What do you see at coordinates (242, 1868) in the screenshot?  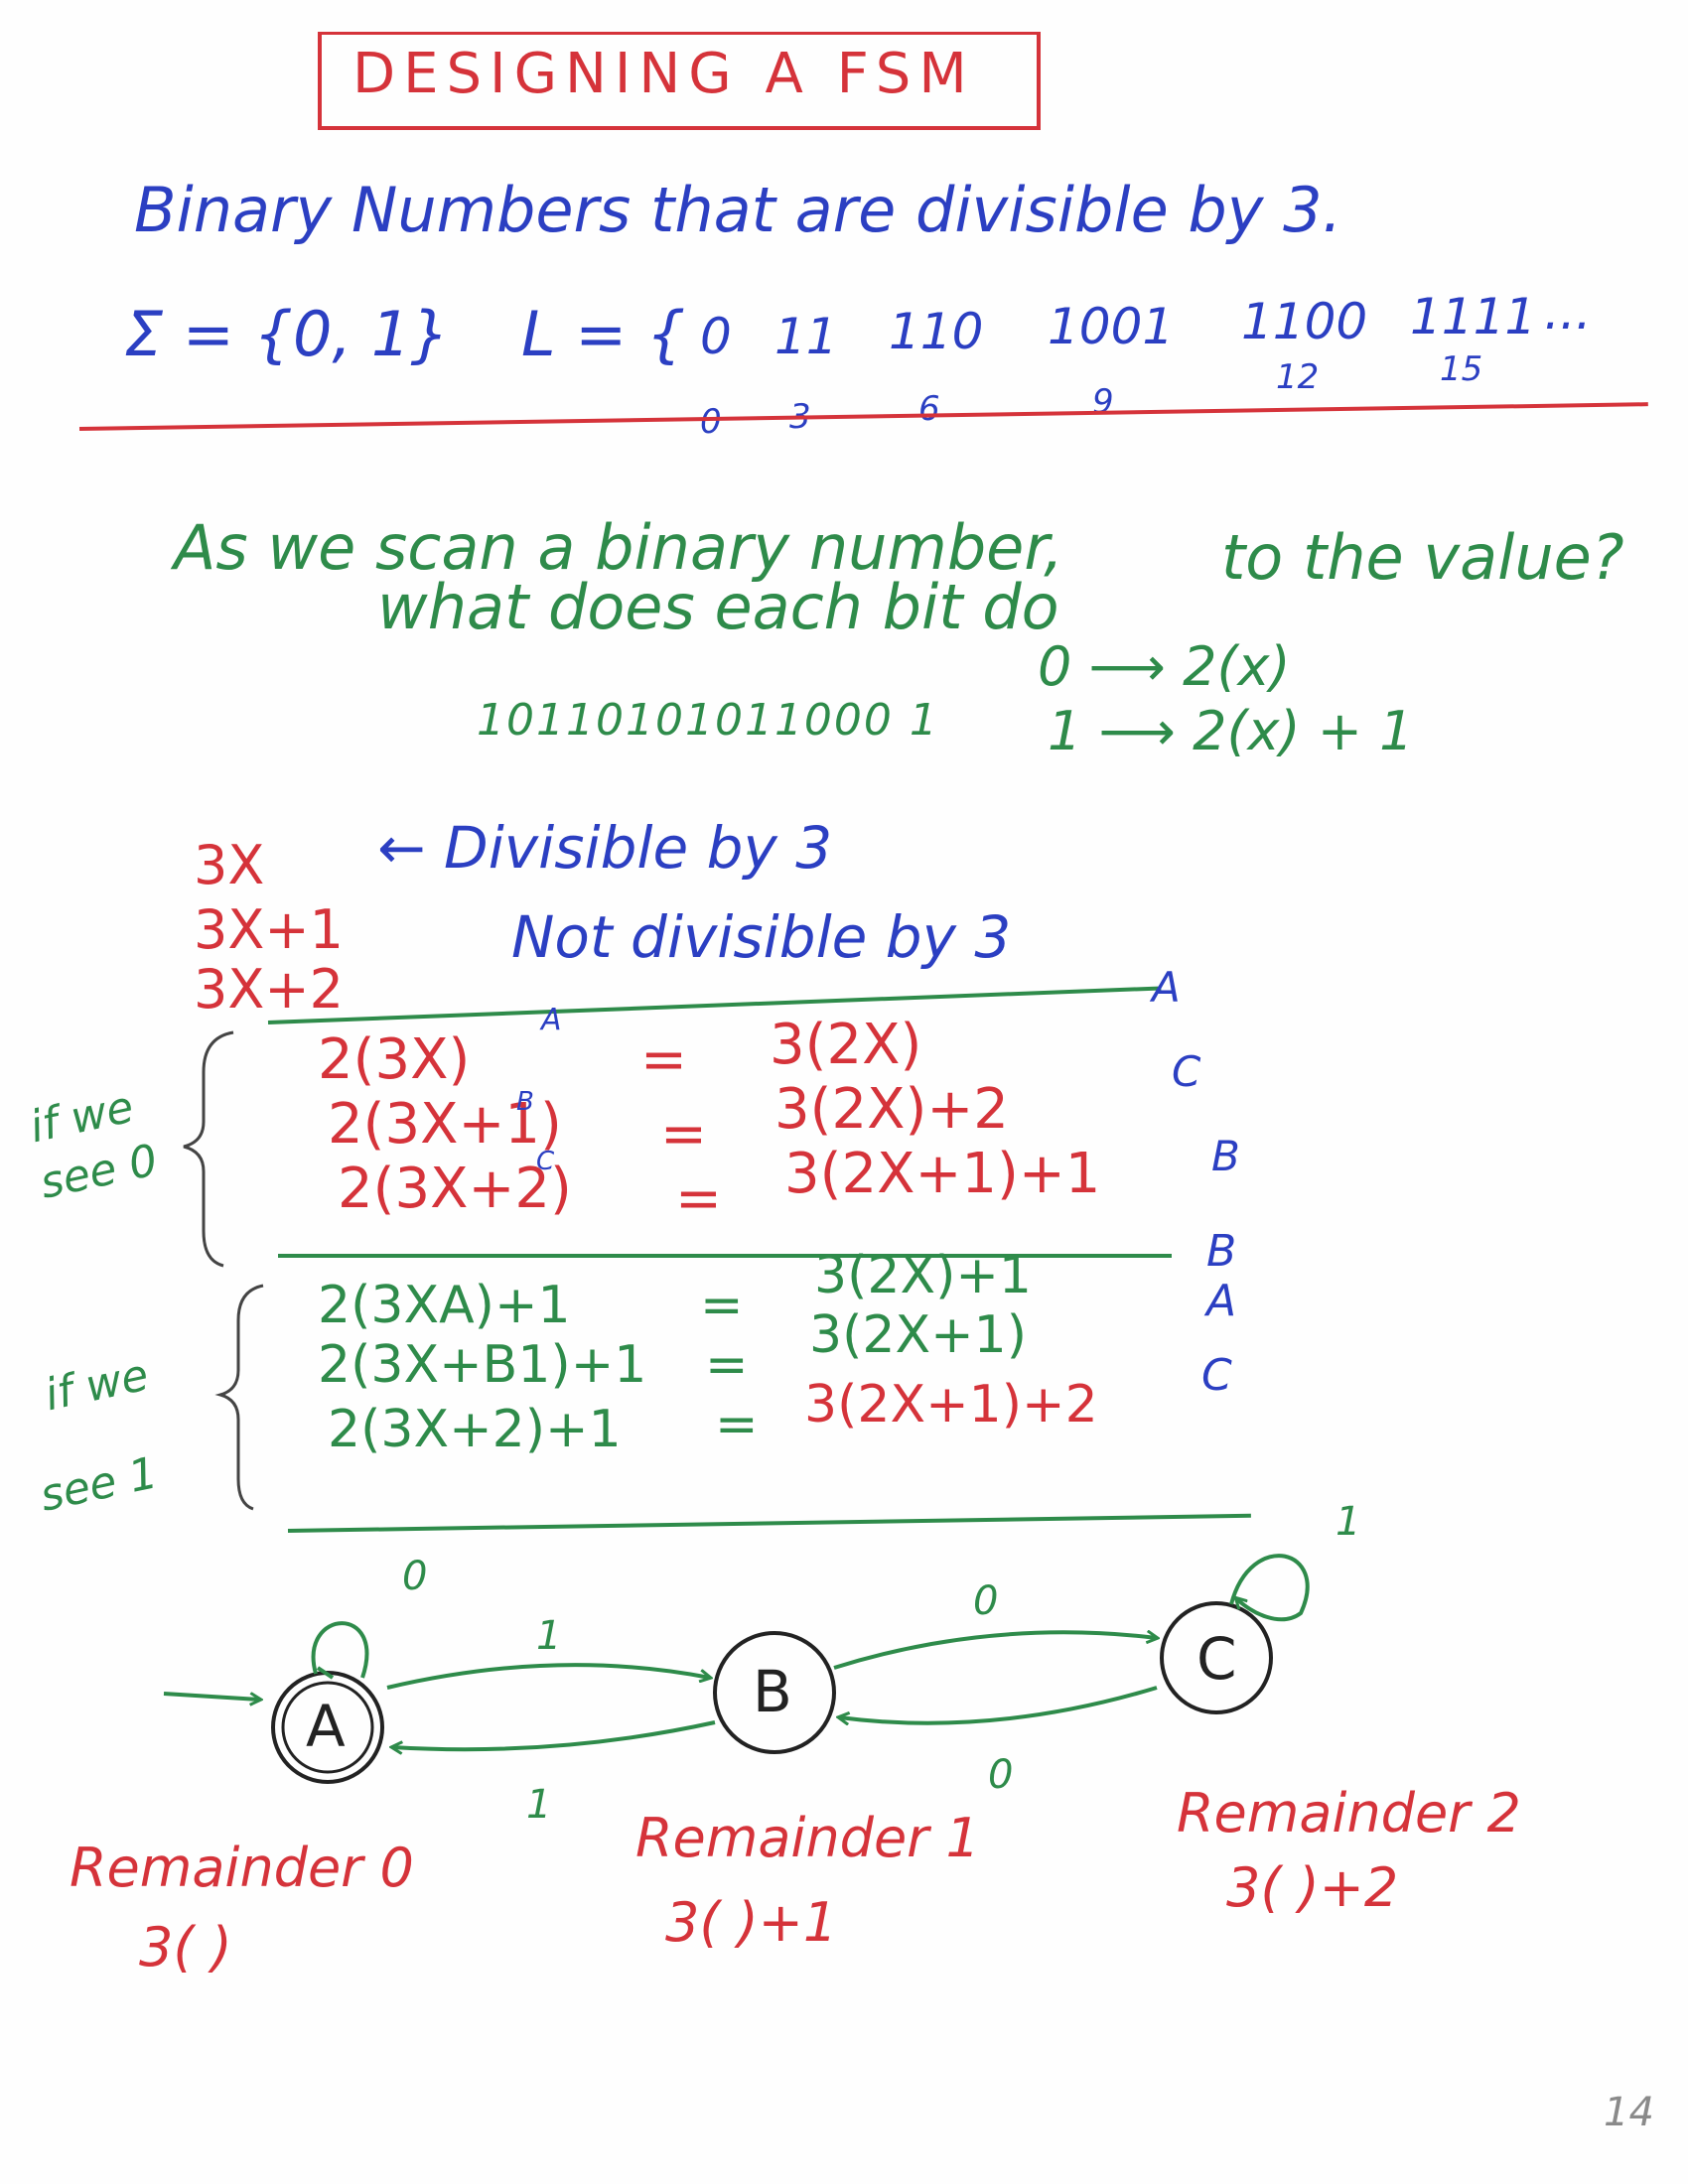 I see `remainder-0-name: Remainder 0` at bounding box center [242, 1868].